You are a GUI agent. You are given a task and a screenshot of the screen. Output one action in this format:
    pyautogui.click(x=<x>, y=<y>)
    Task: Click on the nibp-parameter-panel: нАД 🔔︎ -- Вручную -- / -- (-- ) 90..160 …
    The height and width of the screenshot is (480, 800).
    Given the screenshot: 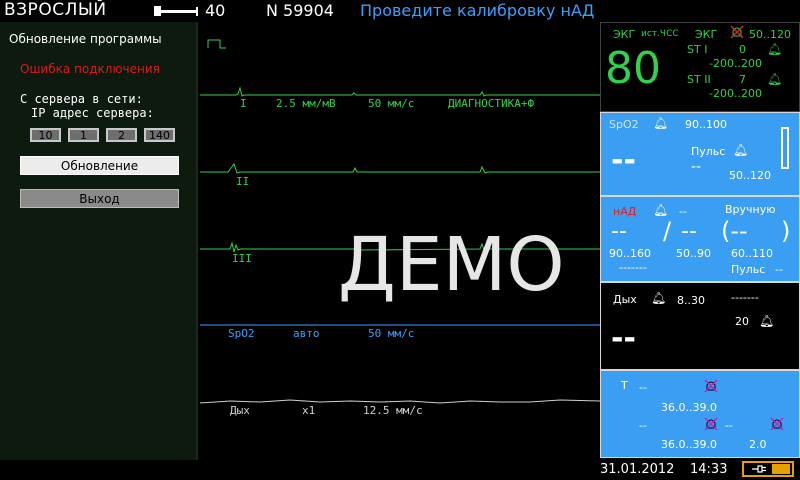 What is the action you would take?
    pyautogui.click(x=700, y=239)
    